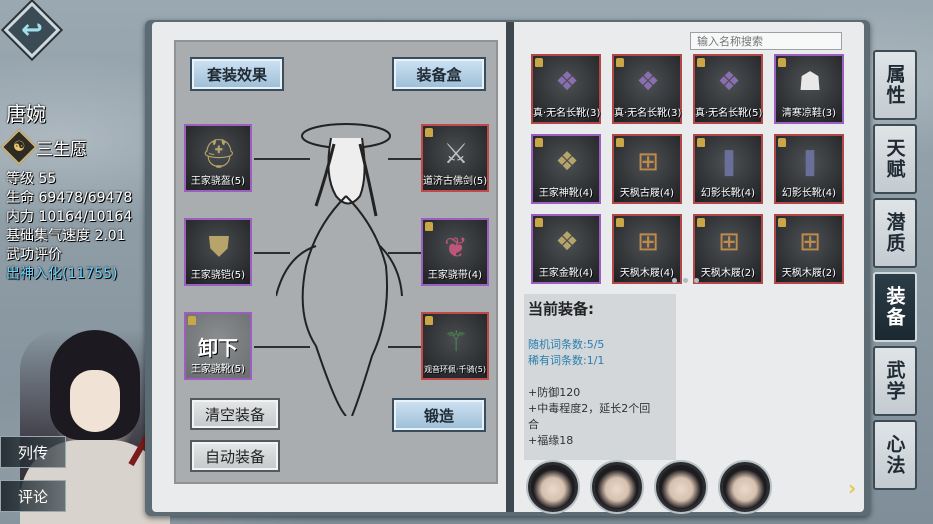  What do you see at coordinates (235, 456) in the screenshot?
I see `auto-equip-button: 自动装备` at bounding box center [235, 456].